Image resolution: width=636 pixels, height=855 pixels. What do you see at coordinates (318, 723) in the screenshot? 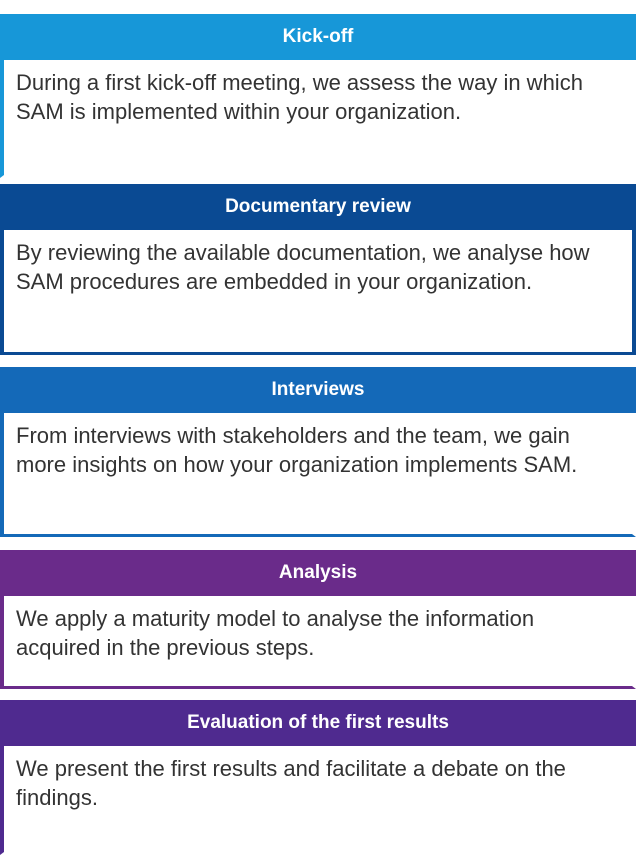
I see `step-title: Evaluation of the first results` at bounding box center [318, 723].